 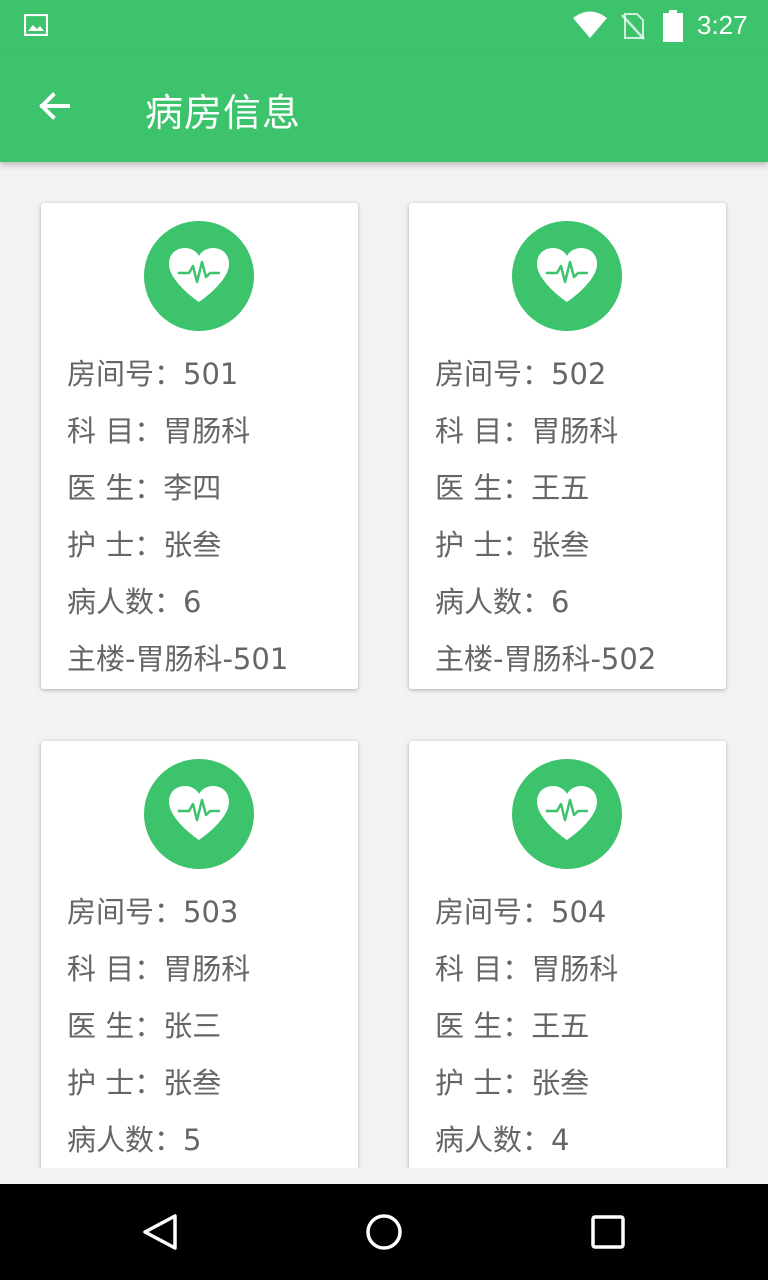 What do you see at coordinates (590, 24) in the screenshot?
I see `wifi-icon` at bounding box center [590, 24].